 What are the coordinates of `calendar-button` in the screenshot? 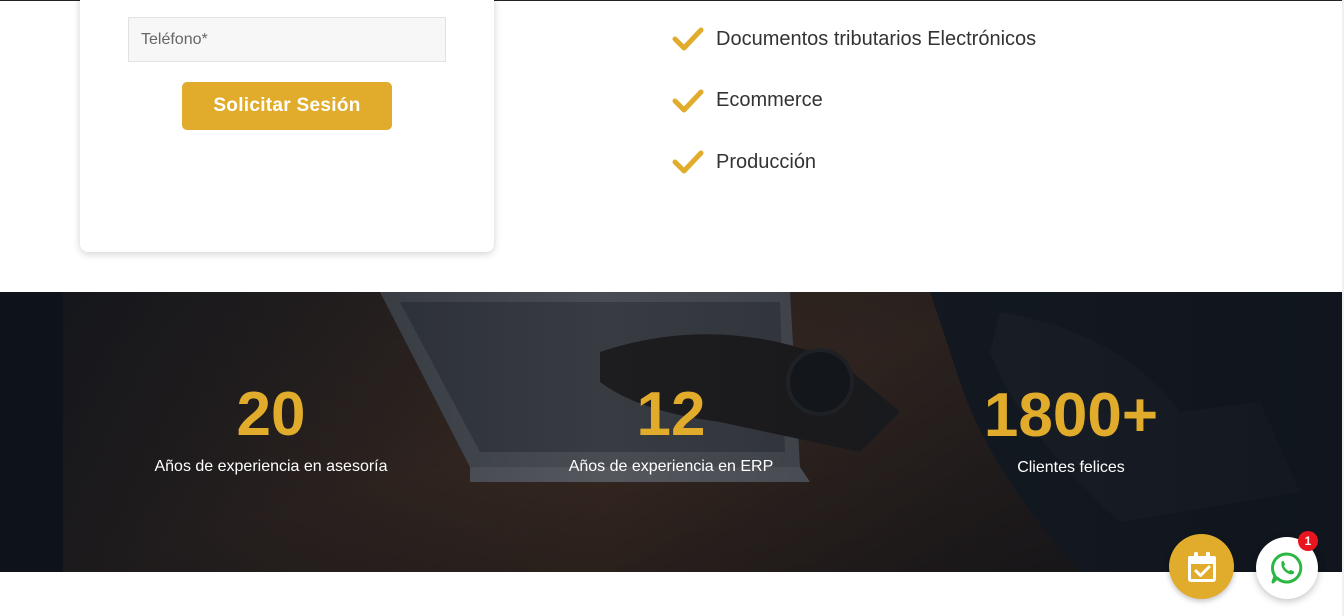 It's located at (1201, 566).